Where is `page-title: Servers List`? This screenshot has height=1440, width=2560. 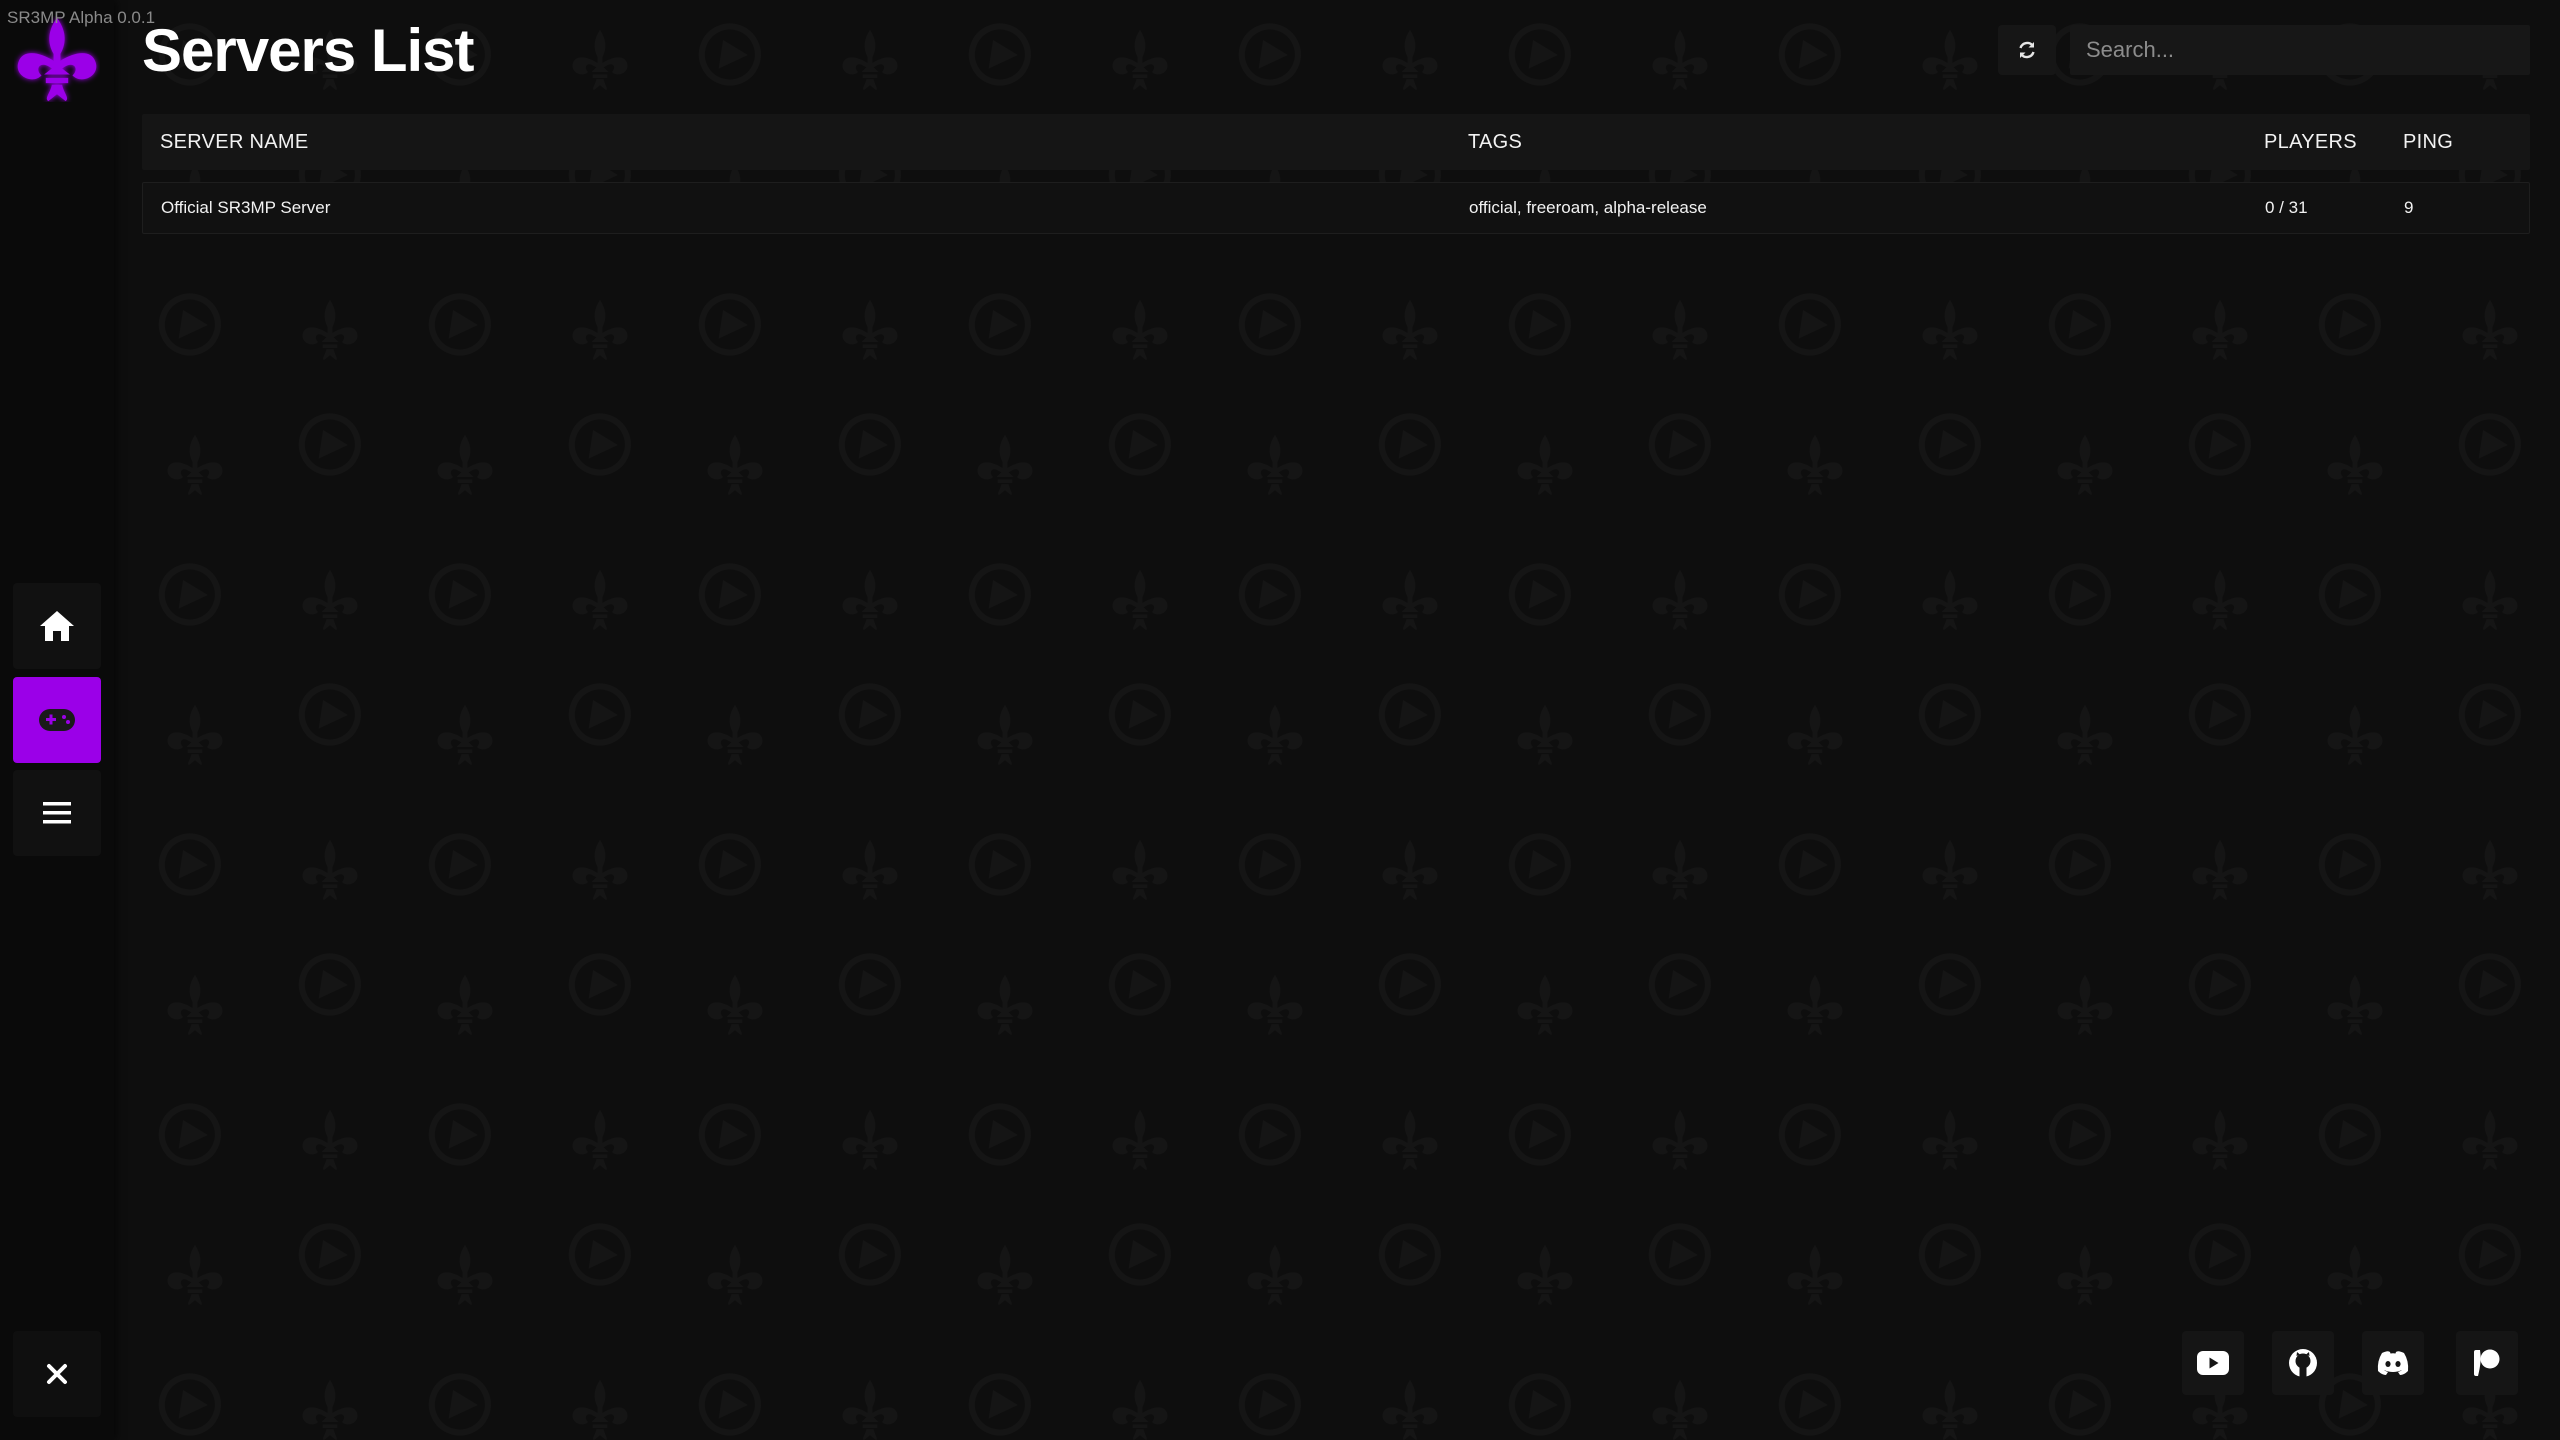
page-title: Servers List is located at coordinates (308, 50).